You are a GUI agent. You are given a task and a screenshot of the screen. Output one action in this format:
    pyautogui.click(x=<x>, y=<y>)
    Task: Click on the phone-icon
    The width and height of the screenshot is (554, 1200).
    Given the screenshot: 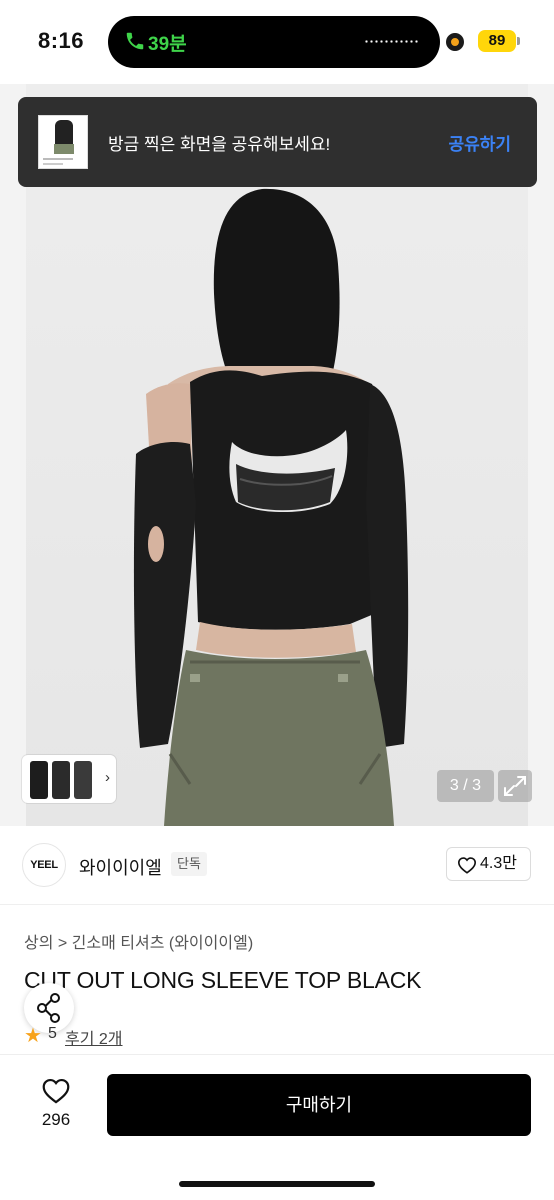 What is the action you would take?
    pyautogui.click(x=135, y=41)
    